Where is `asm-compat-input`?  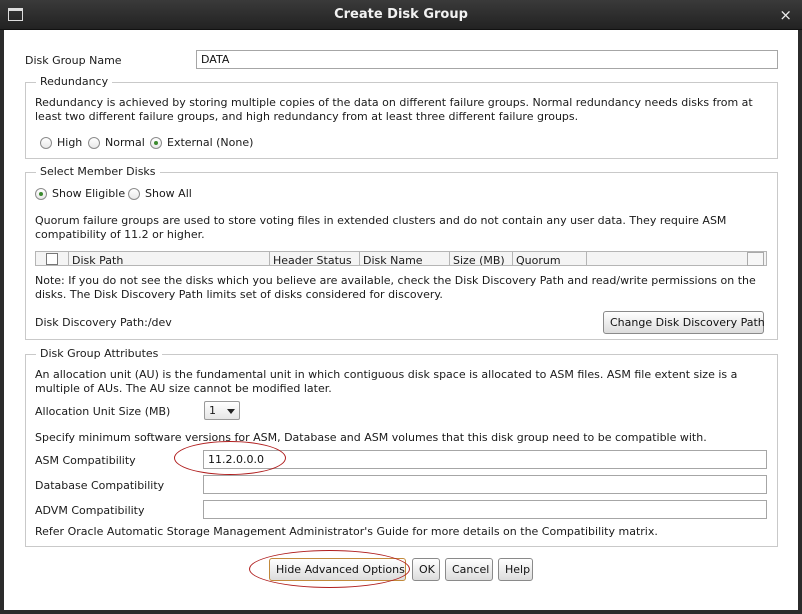
asm-compat-input is located at coordinates (485, 459).